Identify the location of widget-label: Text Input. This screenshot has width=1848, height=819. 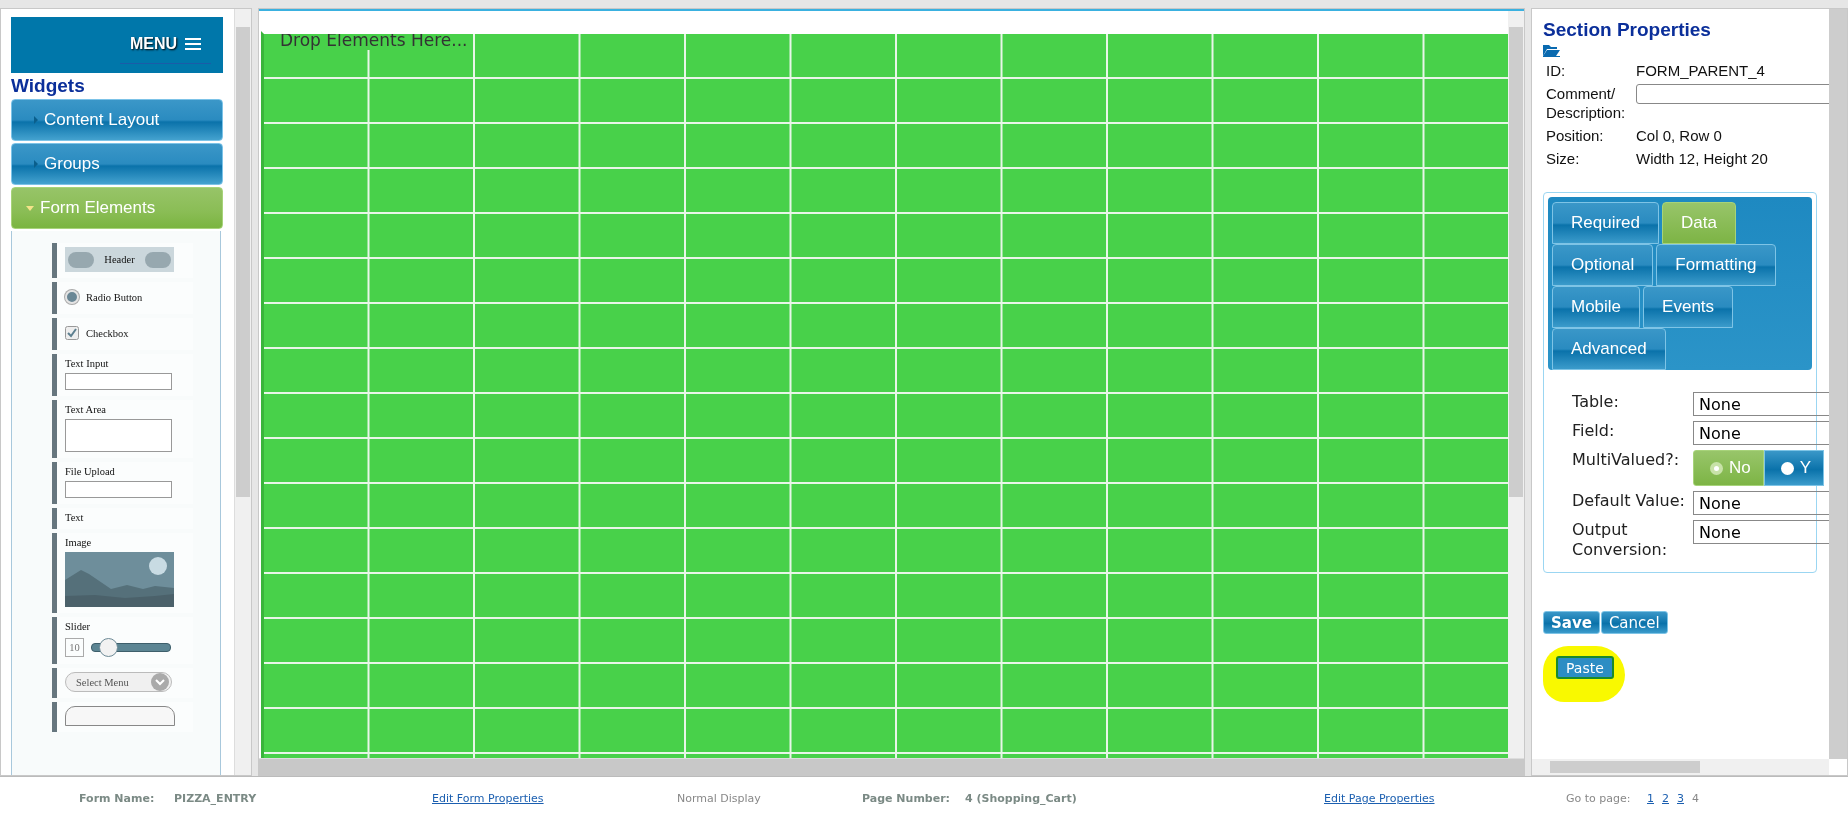
(87, 363).